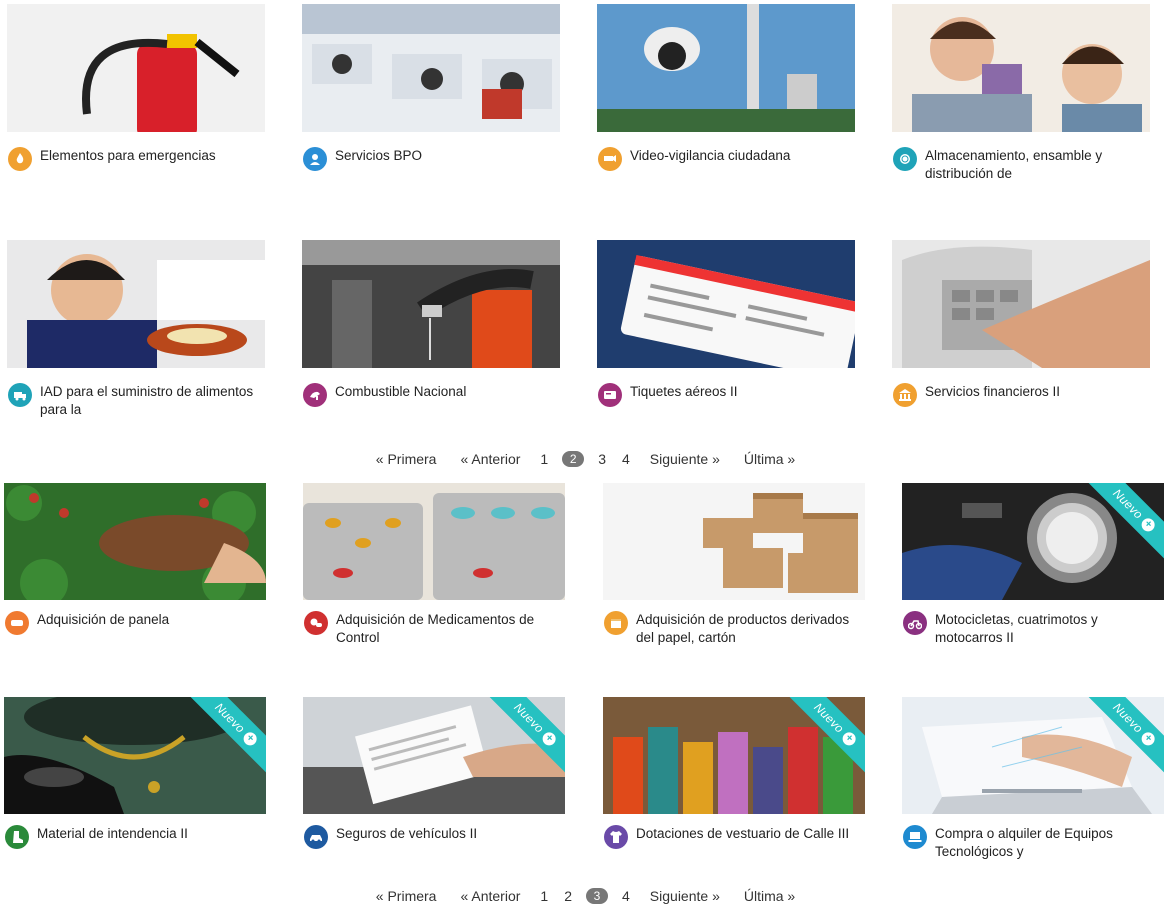 The height and width of the screenshot is (907, 1171). I want to click on plate-icon, so click(905, 159).